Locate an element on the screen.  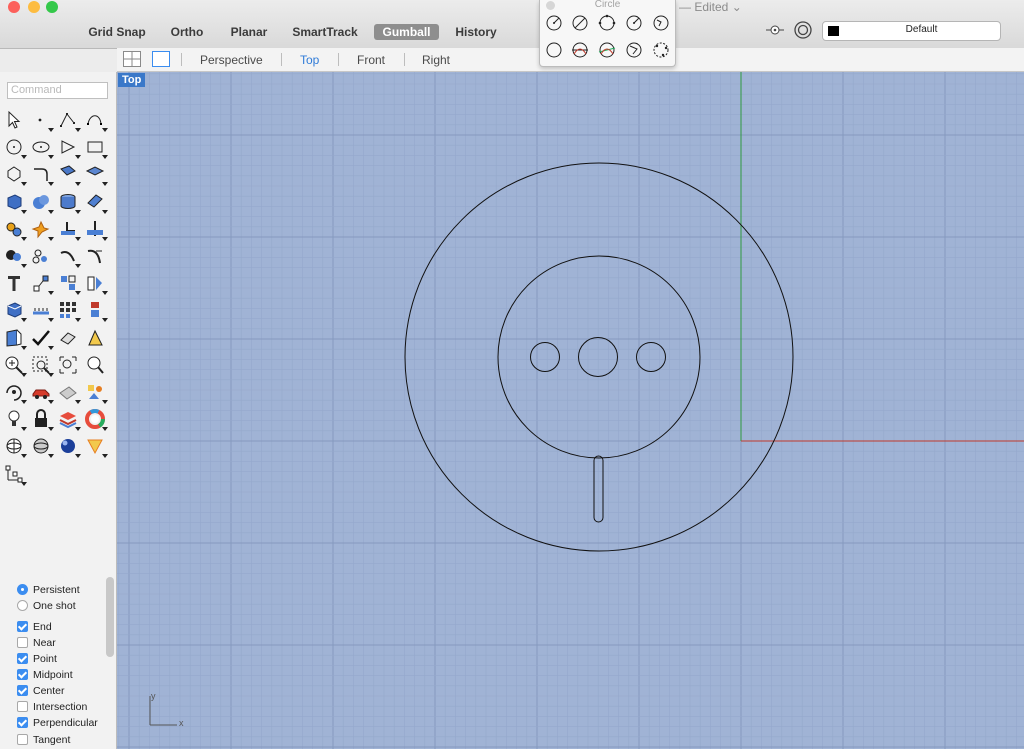
bend-icon is located at coordinates (95, 256).